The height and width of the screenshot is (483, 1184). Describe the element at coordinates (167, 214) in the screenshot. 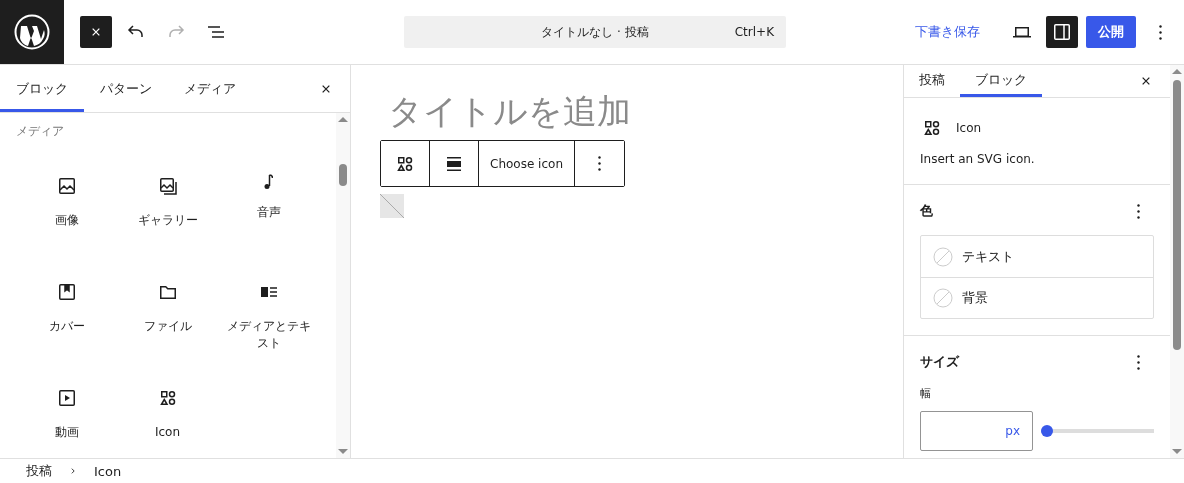

I see `block-item: ギャラリー` at that location.